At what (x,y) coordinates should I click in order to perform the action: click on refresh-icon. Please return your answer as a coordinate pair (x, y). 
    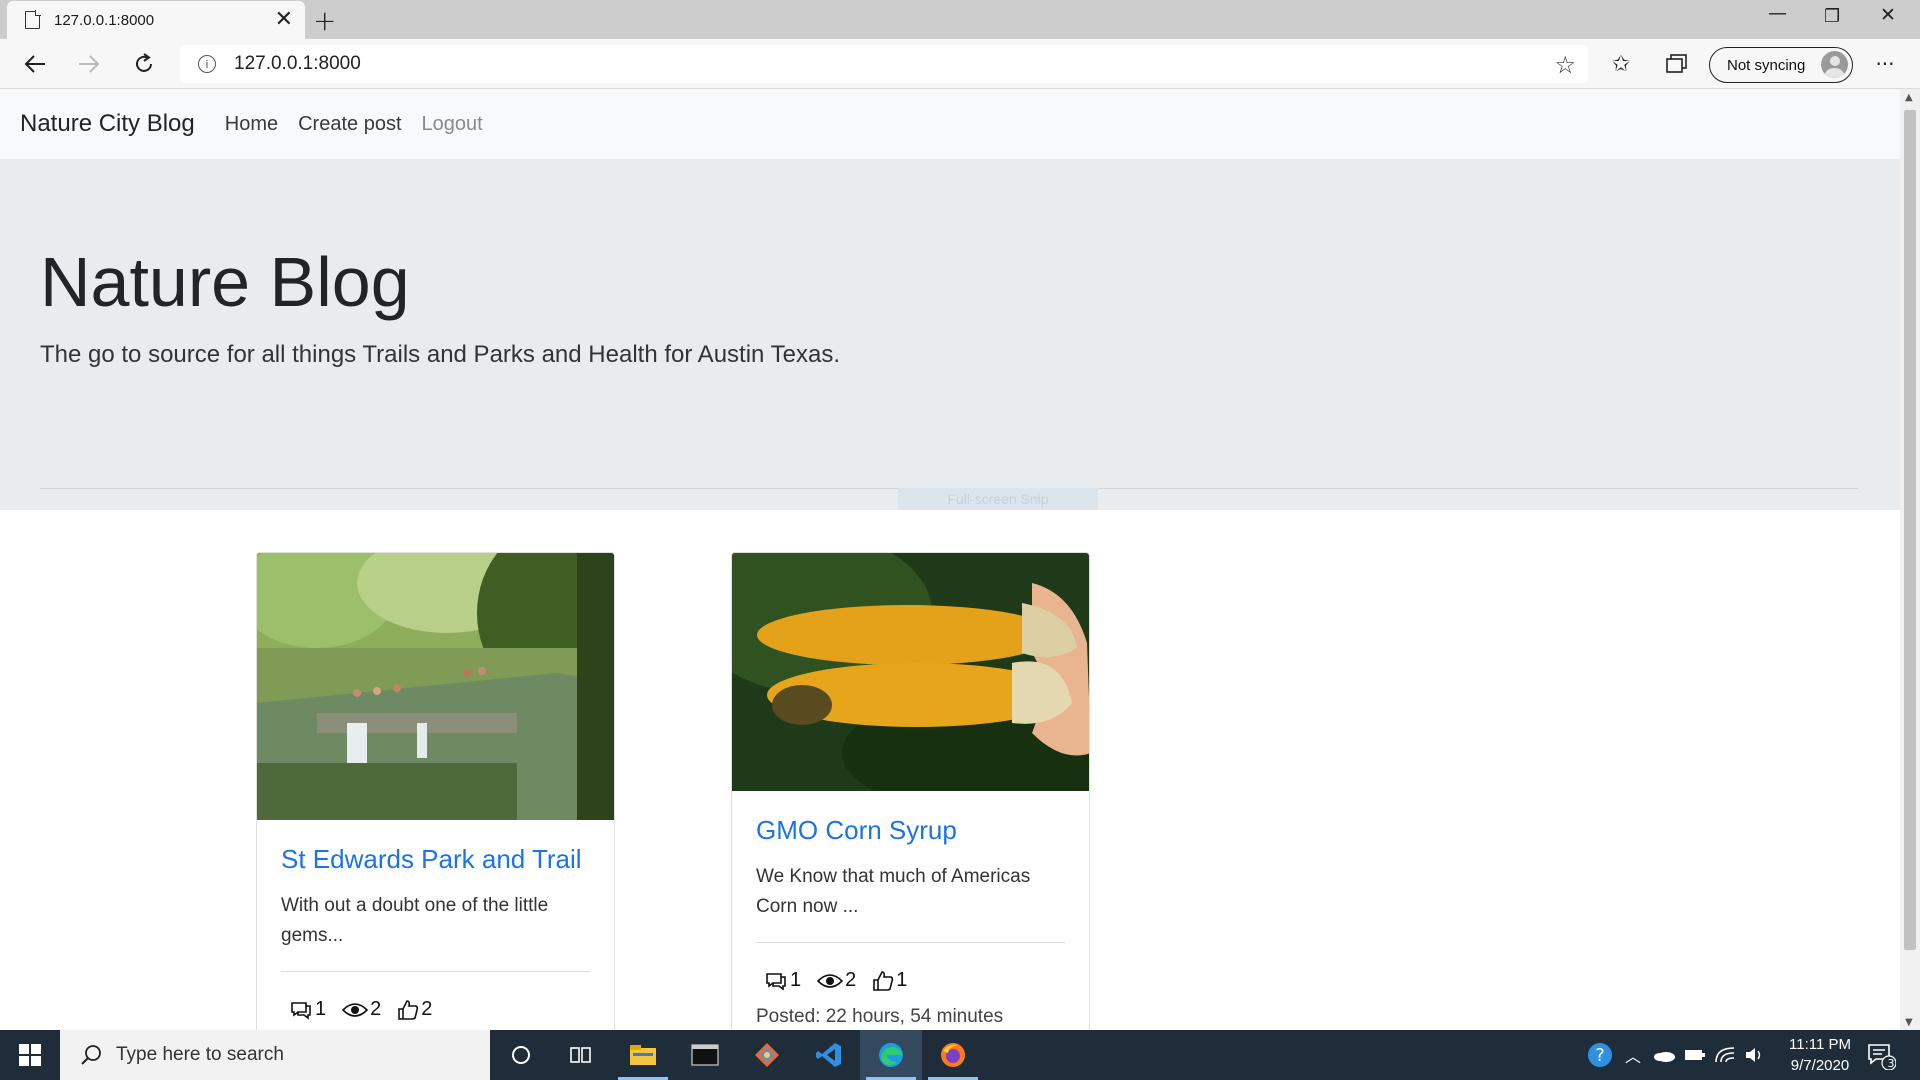
    Looking at the image, I should click on (144, 62).